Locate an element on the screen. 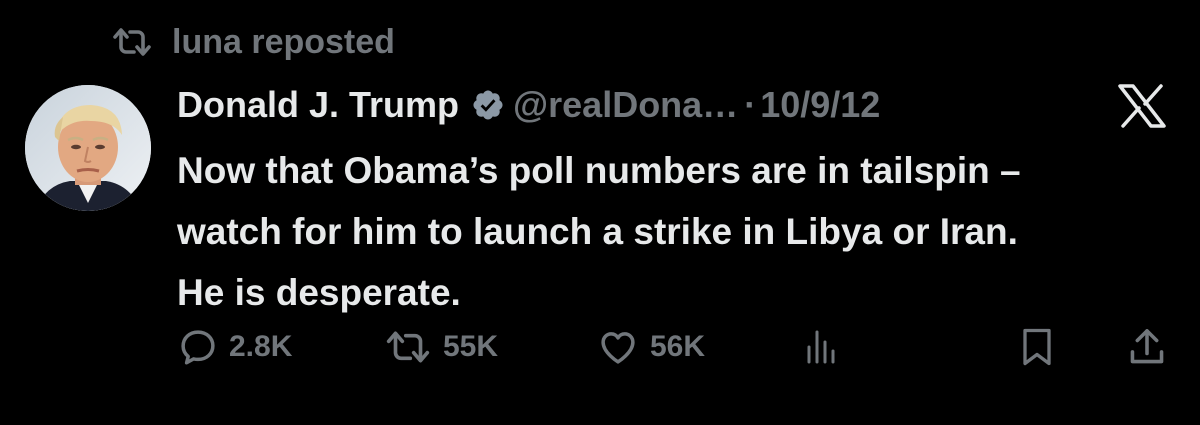  x-logo-icon is located at coordinates (1142, 106).